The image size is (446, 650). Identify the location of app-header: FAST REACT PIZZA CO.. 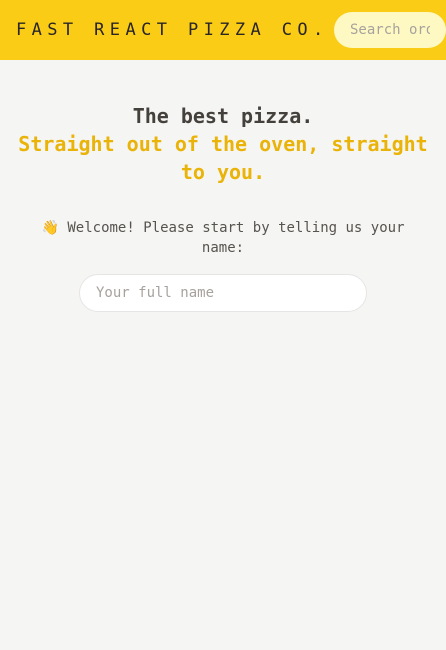
(223, 30).